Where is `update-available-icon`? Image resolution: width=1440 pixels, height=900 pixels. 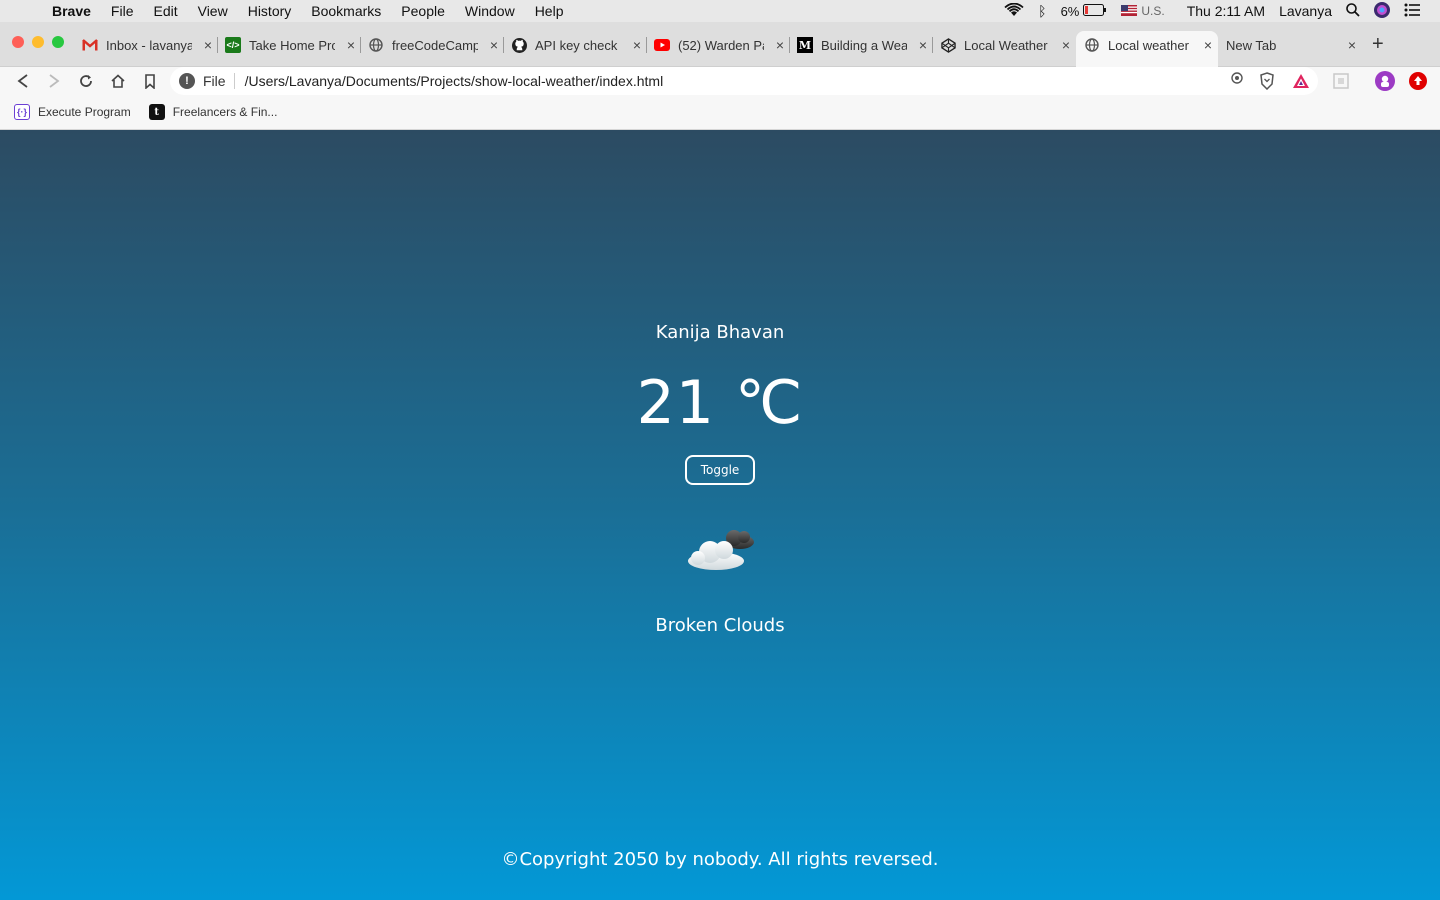 update-available-icon is located at coordinates (1418, 81).